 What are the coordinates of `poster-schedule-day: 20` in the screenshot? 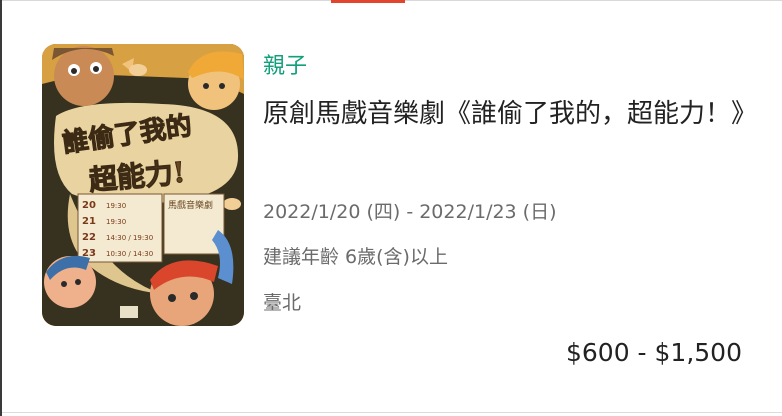 It's located at (89, 205).